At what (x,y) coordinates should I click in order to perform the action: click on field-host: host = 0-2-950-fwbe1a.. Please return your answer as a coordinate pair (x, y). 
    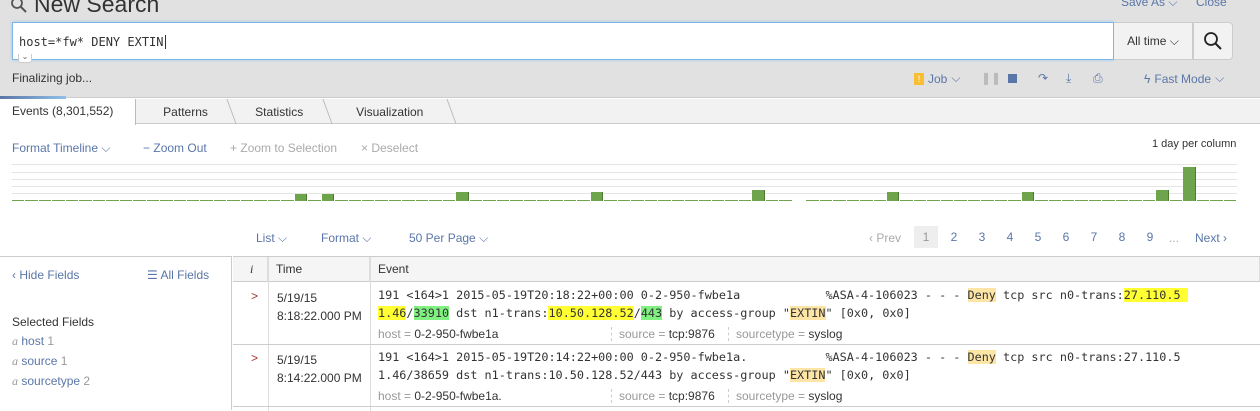
    Looking at the image, I should click on (440, 396).